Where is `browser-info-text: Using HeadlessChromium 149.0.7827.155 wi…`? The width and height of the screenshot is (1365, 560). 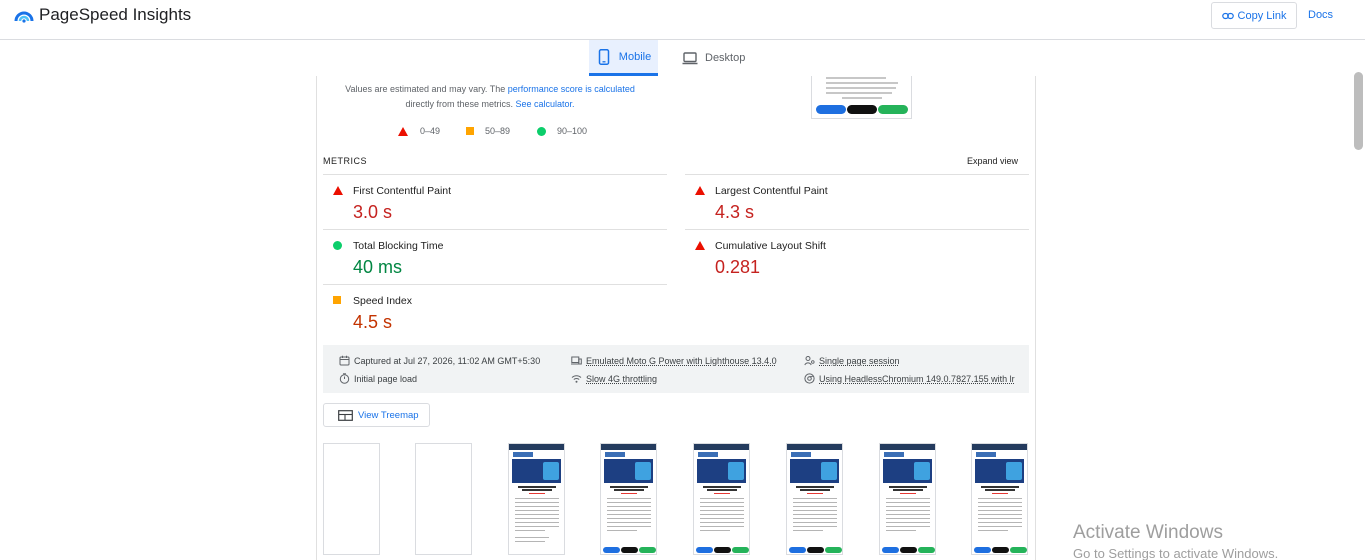 browser-info-text: Using HeadlessChromium 149.0.7827.155 wi… is located at coordinates (917, 379).